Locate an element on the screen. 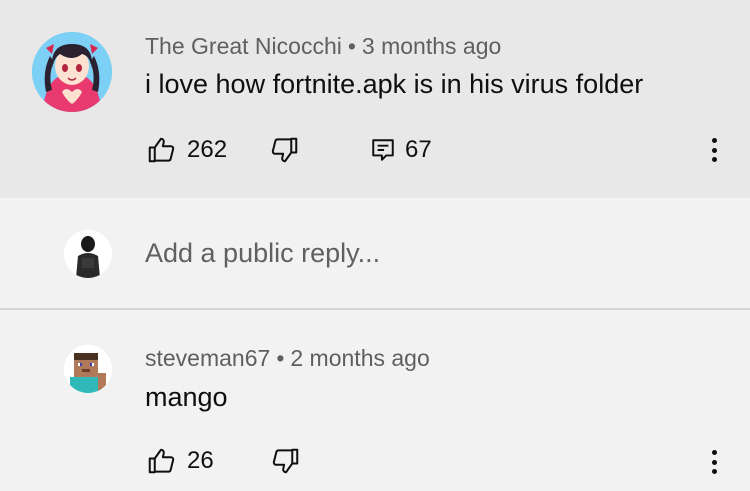 The image size is (750, 491). comment-icon is located at coordinates (383, 150).